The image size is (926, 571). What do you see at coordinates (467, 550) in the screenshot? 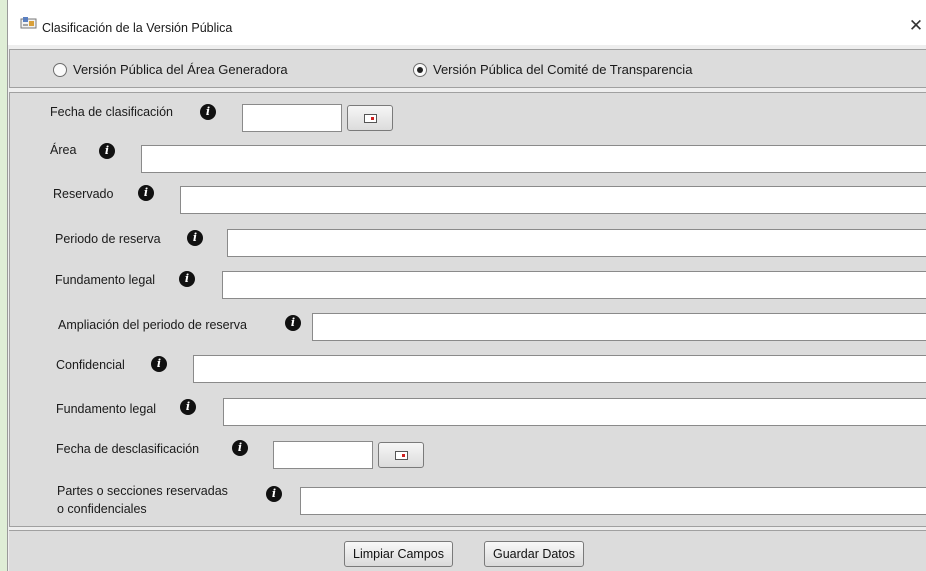
I see `action-bar: Limpiar Campos Guardar Datos` at bounding box center [467, 550].